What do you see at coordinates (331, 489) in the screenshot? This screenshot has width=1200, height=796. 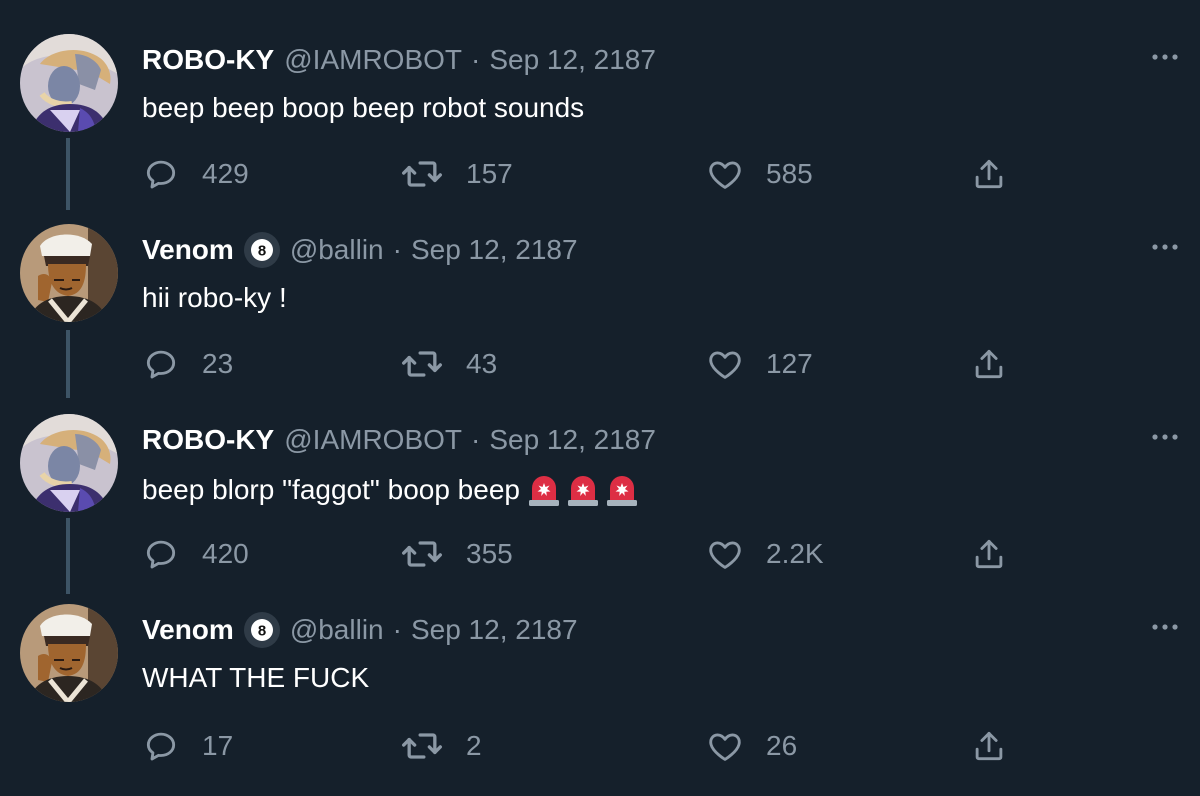 I see `tweet-text-content: beep blorp "faggot" boop beep` at bounding box center [331, 489].